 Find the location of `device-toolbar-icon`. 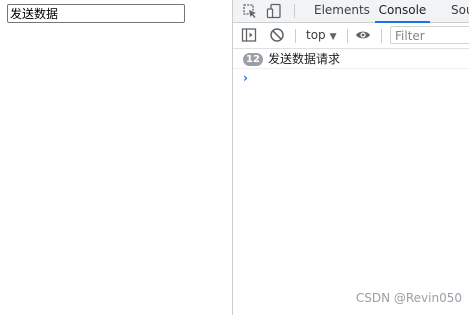

device-toolbar-icon is located at coordinates (274, 11).